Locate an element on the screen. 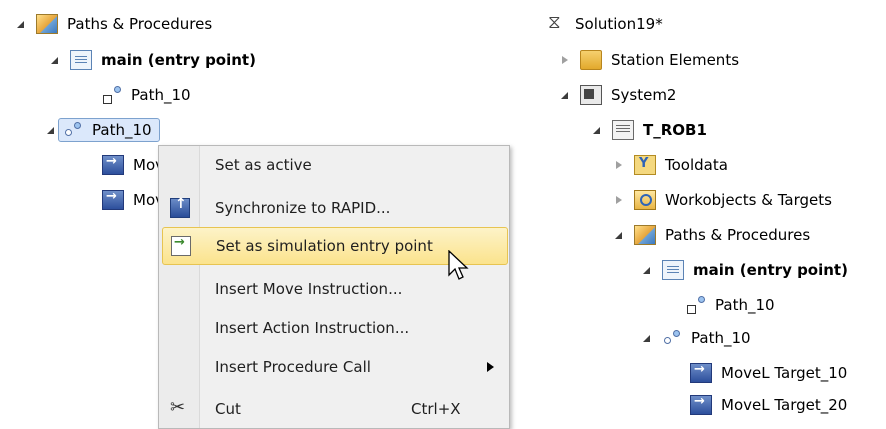 This screenshot has width=886, height=429. tree-item-solution: Solution19* is located at coordinates (606, 24).